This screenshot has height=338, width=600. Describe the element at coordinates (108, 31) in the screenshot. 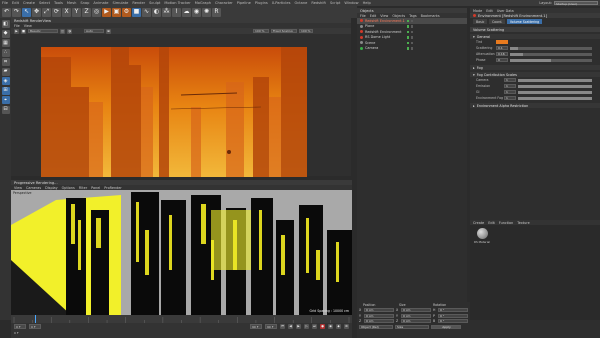

I see `lock-icon: ⊠` at that location.